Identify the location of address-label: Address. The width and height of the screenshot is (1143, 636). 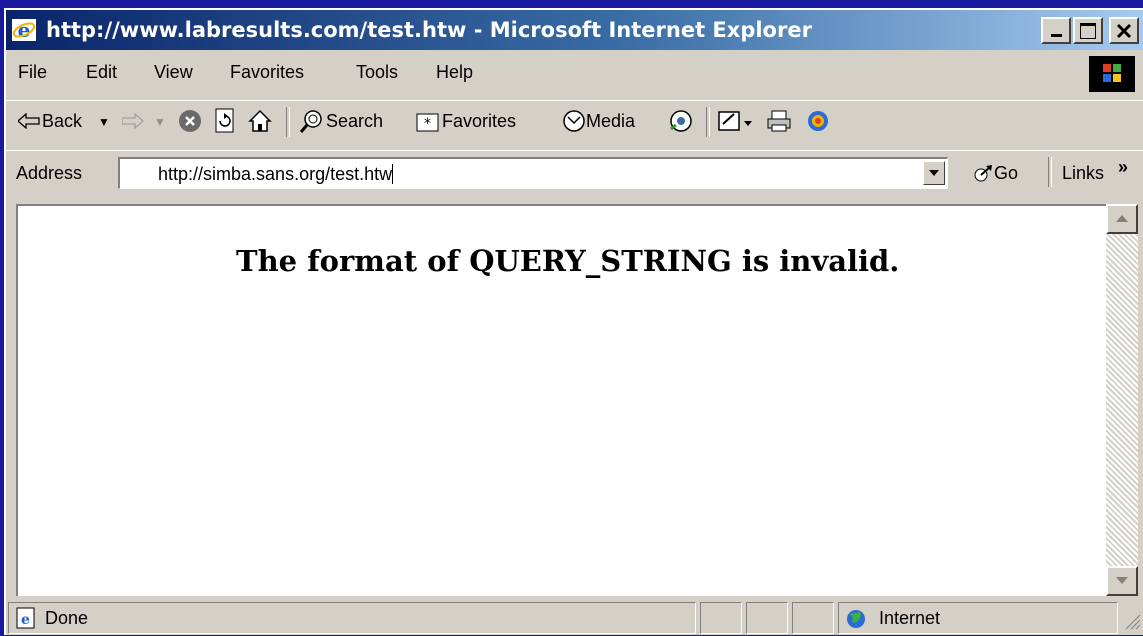
(49, 173).